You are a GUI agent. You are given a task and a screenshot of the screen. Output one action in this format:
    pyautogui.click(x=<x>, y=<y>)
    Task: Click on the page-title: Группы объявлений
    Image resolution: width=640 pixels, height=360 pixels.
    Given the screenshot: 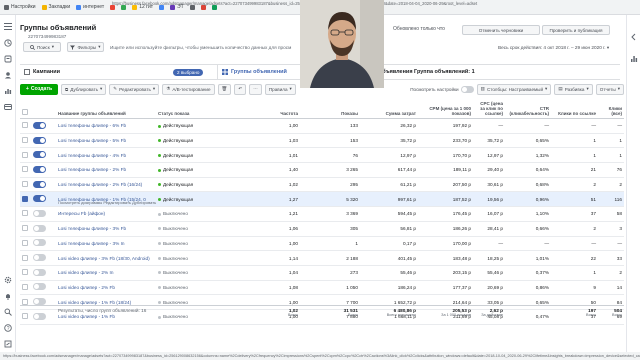 What is the action you would take?
    pyautogui.click(x=58, y=27)
    